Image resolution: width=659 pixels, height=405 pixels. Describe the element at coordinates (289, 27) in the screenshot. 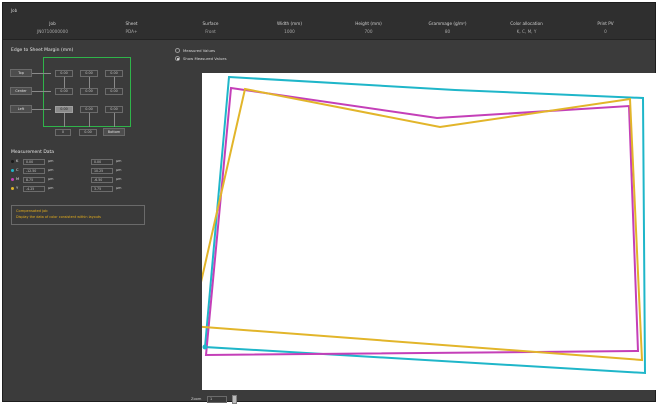

I see `job-col-width: Width (mm) 1000` at that location.